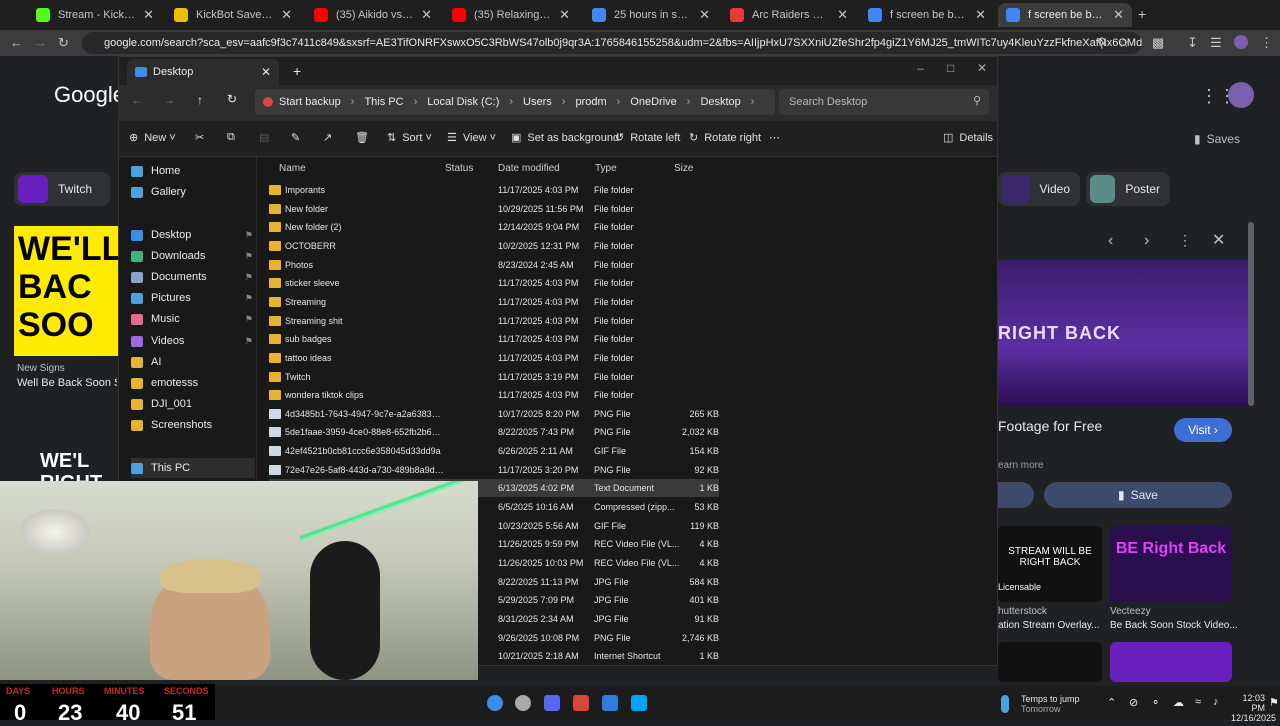 The width and height of the screenshot is (1280, 726). Describe the element at coordinates (725, 137) in the screenshot. I see `rotate-right-button: ↻ Rotate right` at that location.